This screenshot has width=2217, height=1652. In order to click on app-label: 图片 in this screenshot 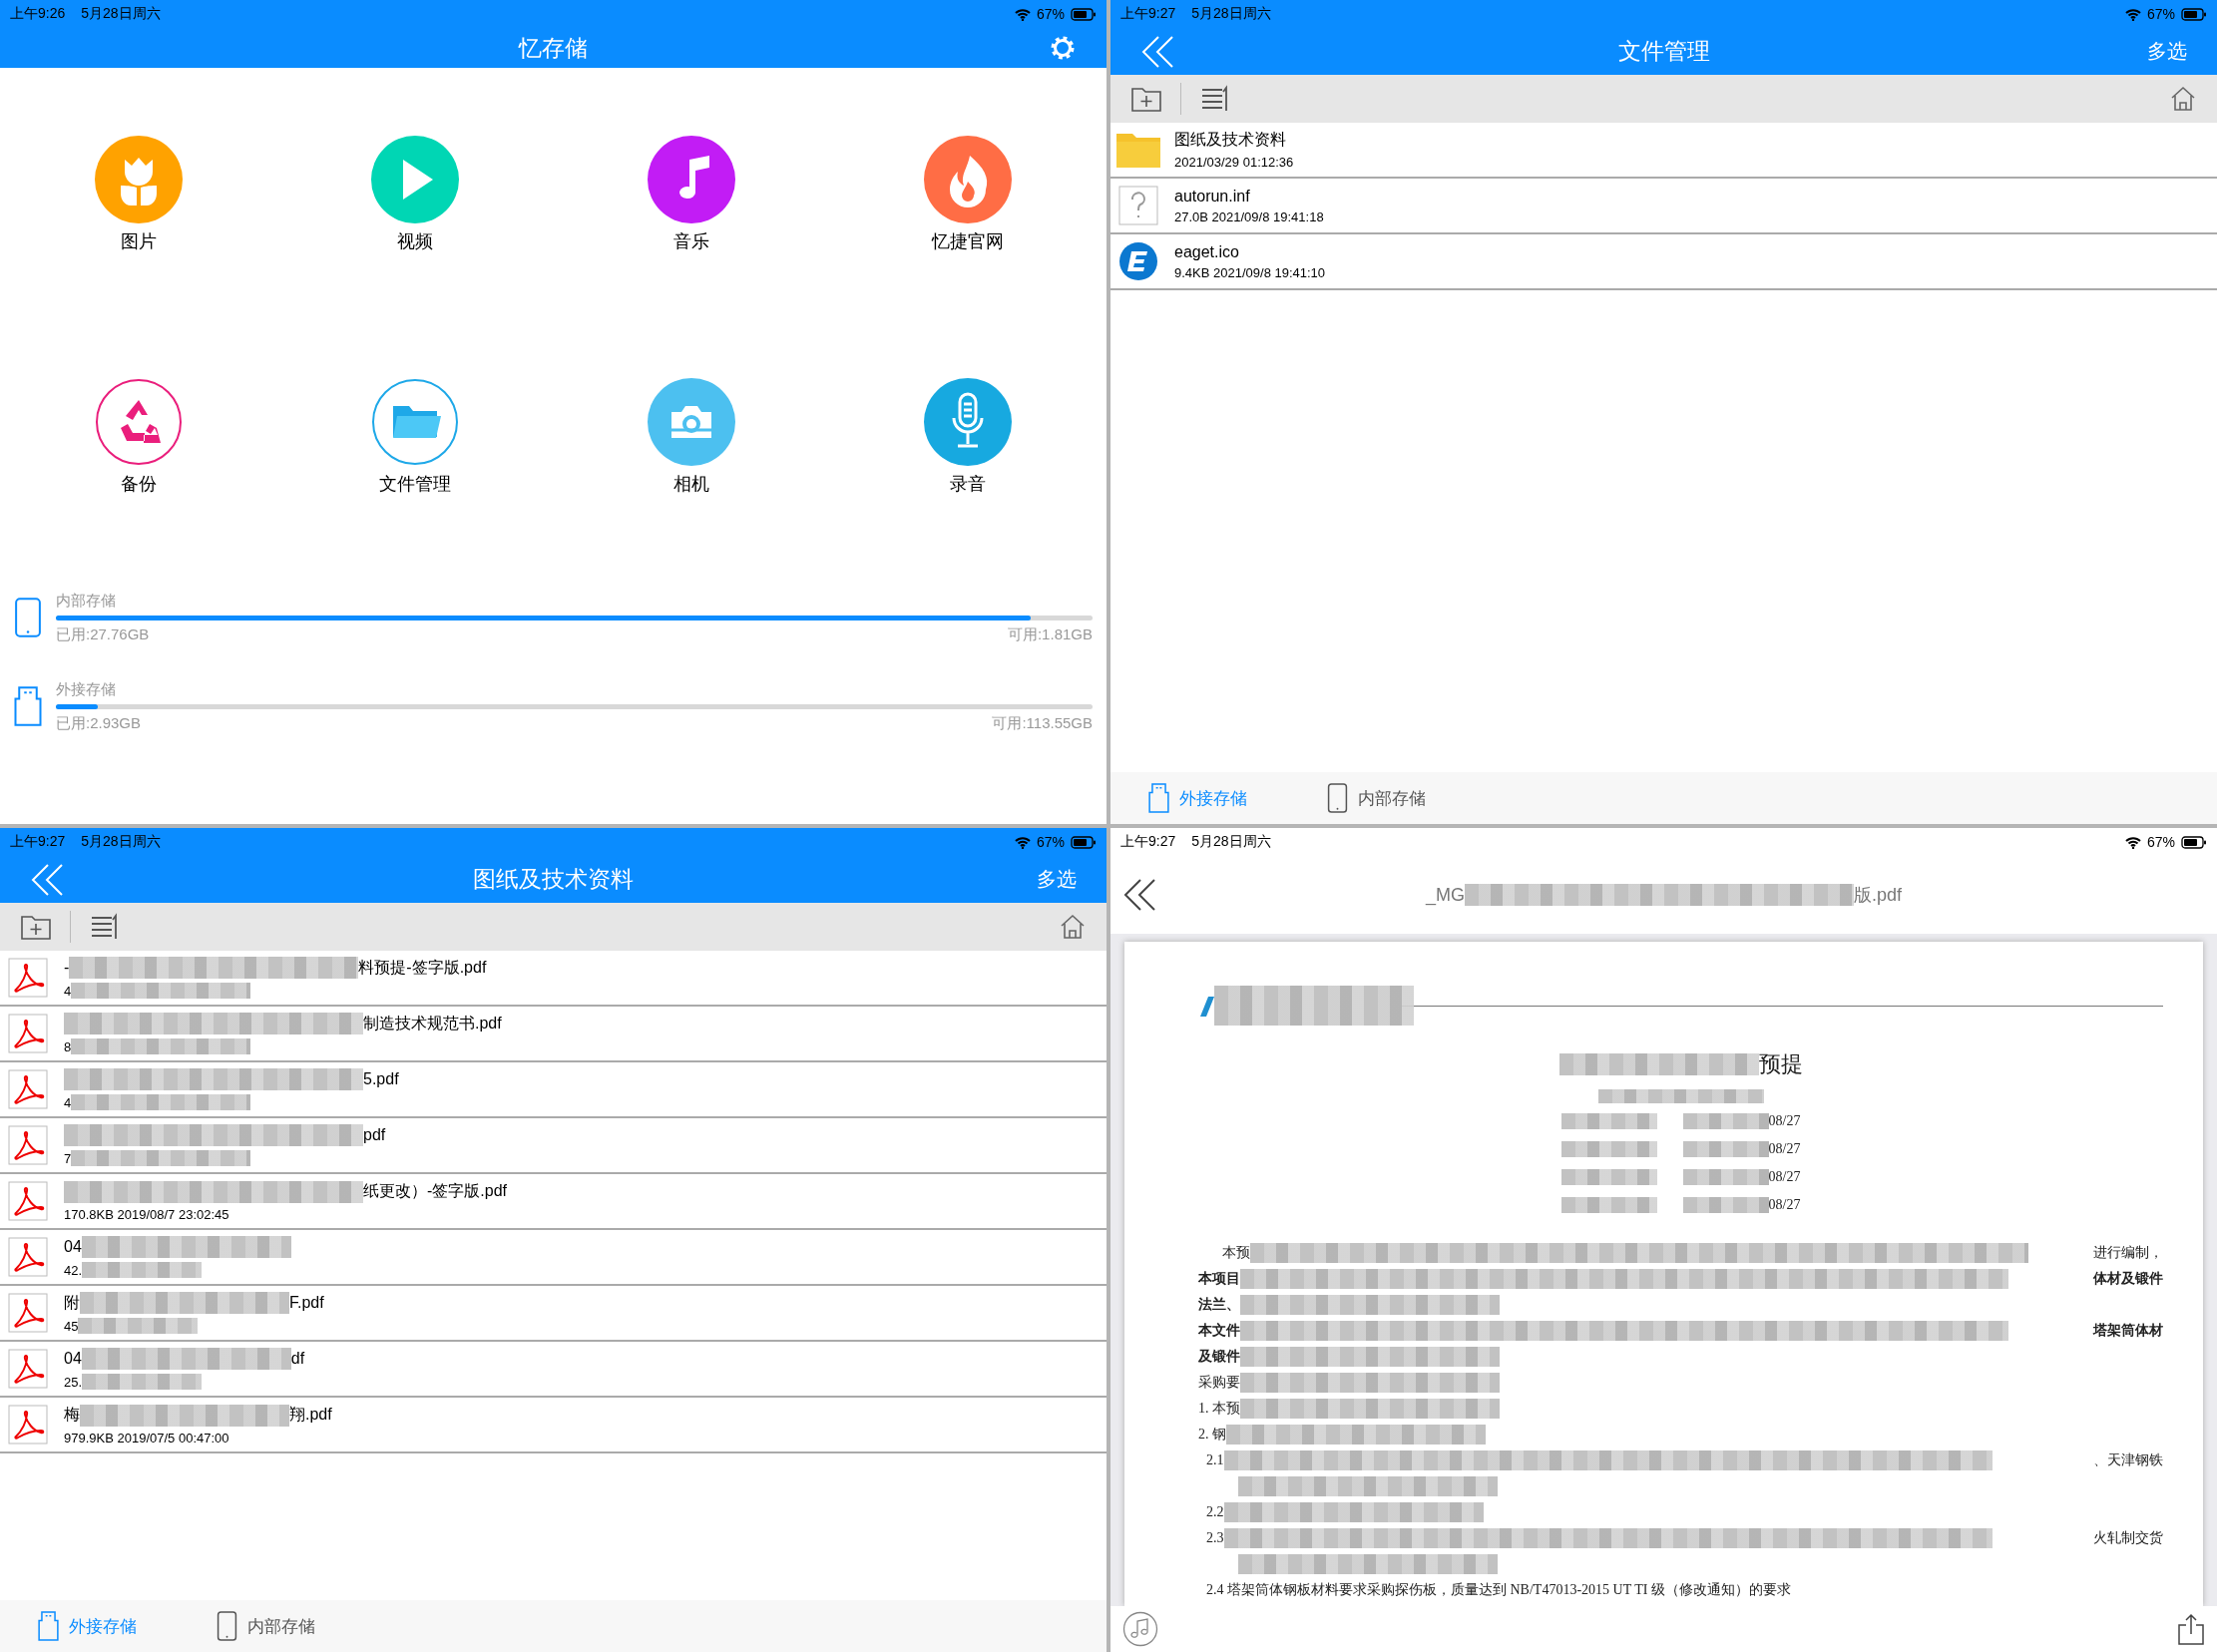, I will do `click(138, 241)`.